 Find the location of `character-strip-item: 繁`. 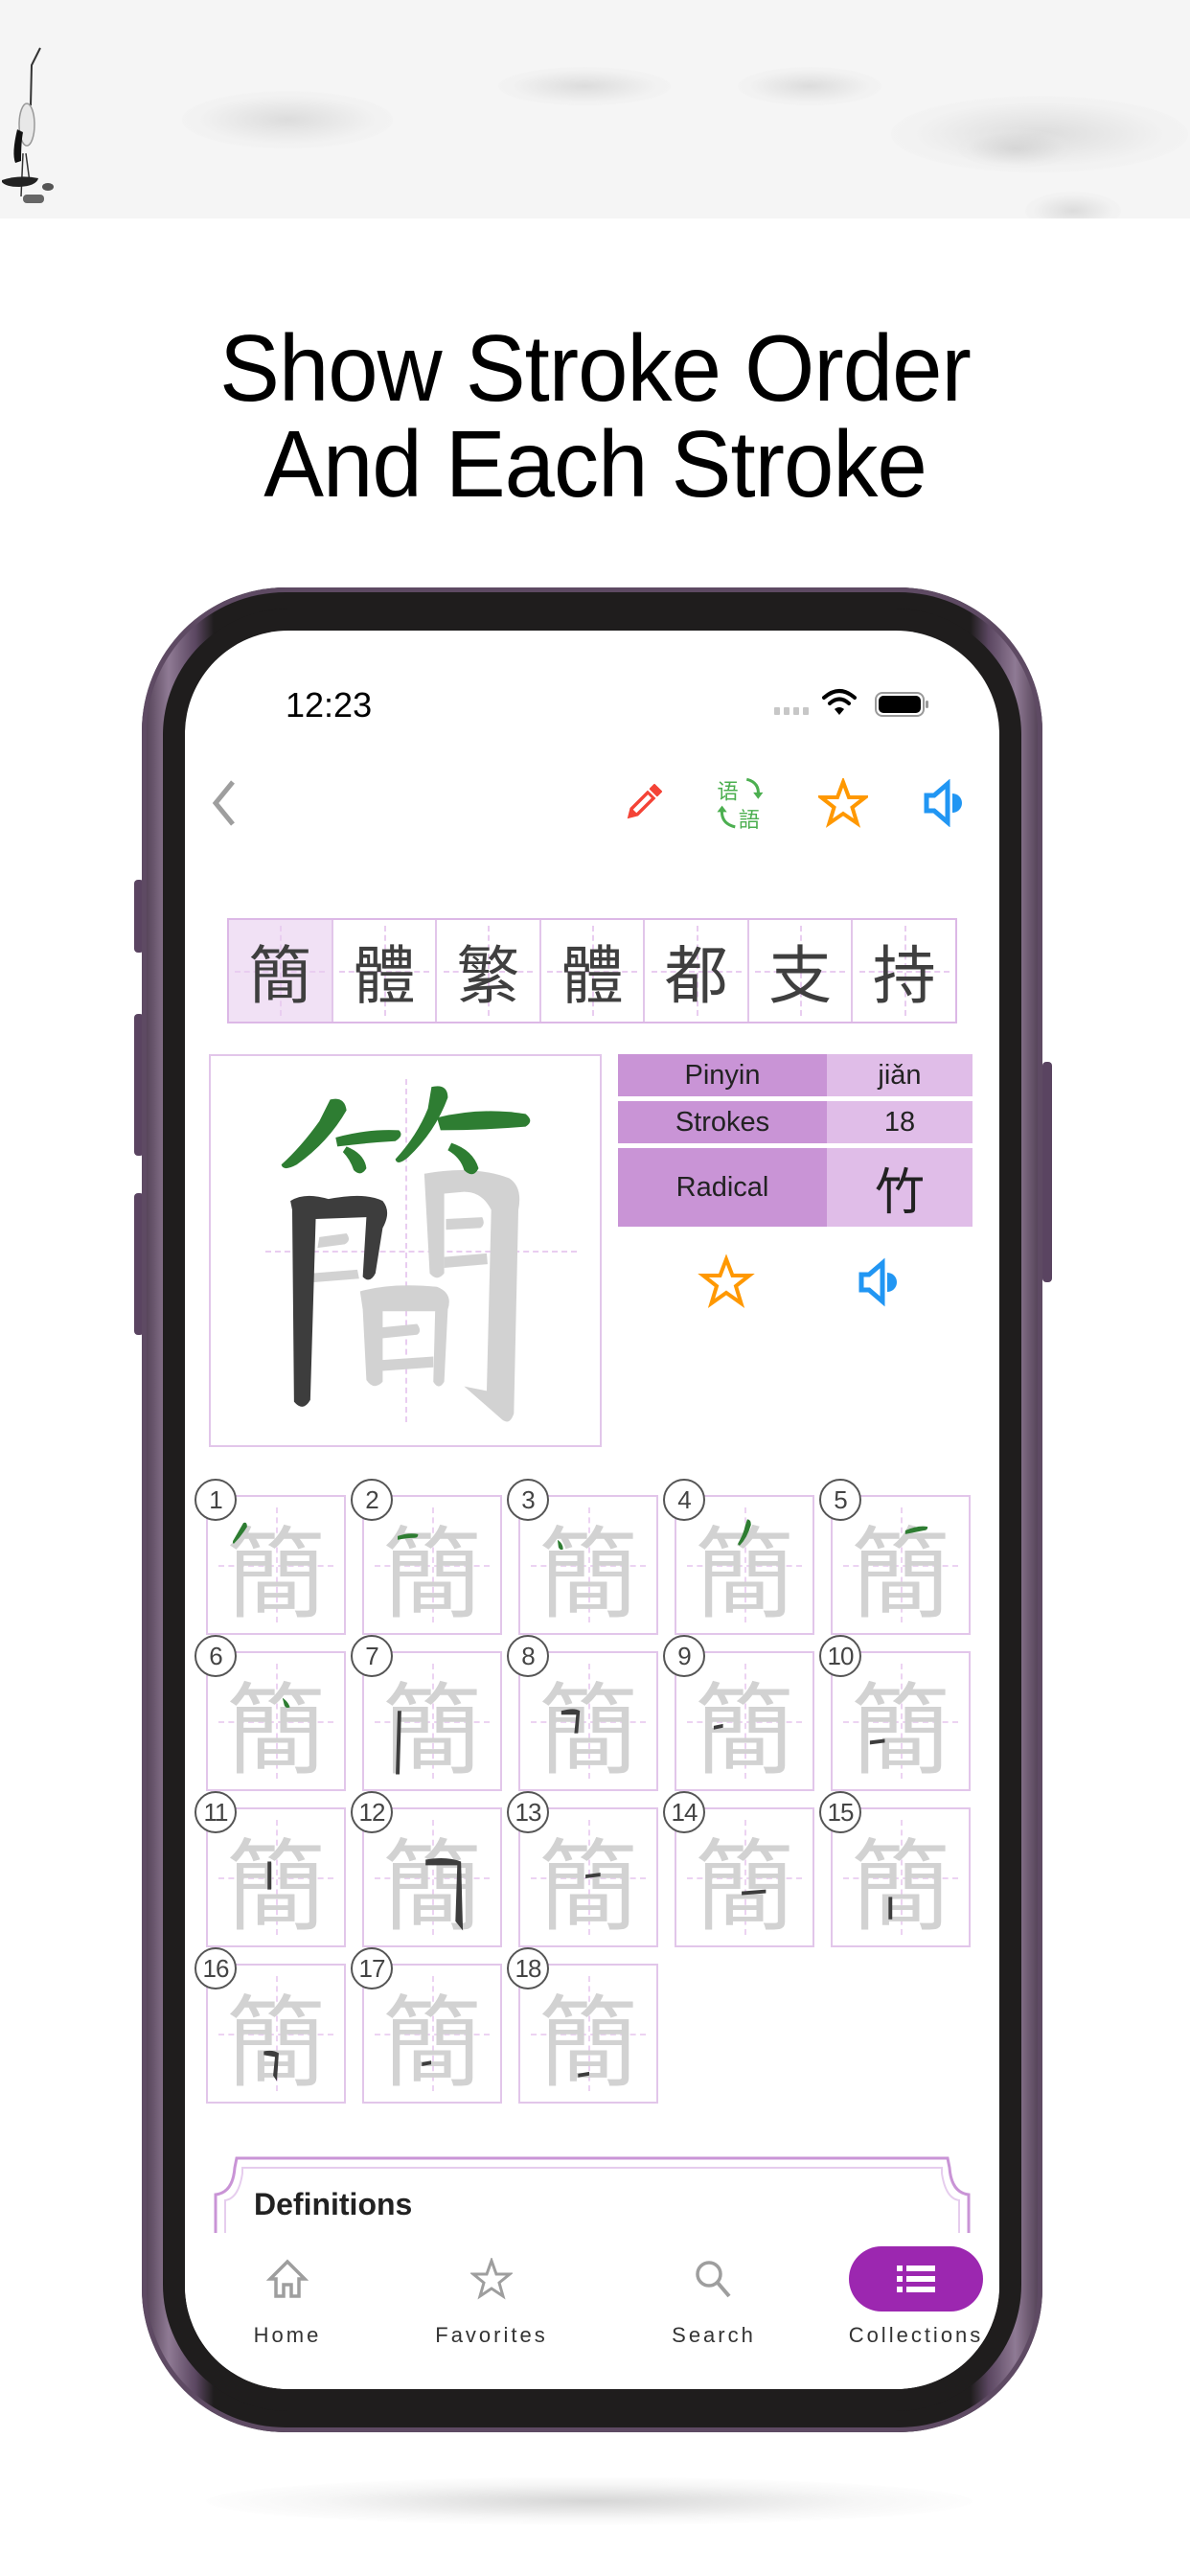

character-strip-item: 繁 is located at coordinates (489, 971).